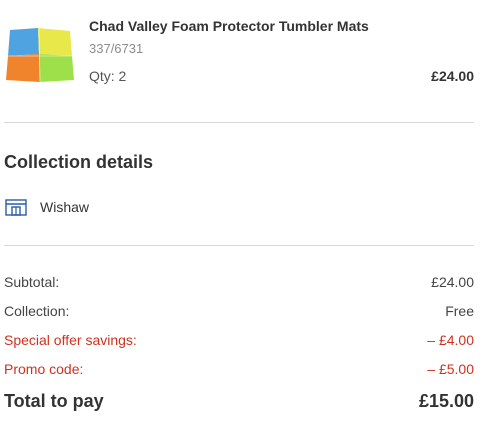  I want to click on product-name: Chad Valley Foam Protector Tumbler Mats, so click(229, 26).